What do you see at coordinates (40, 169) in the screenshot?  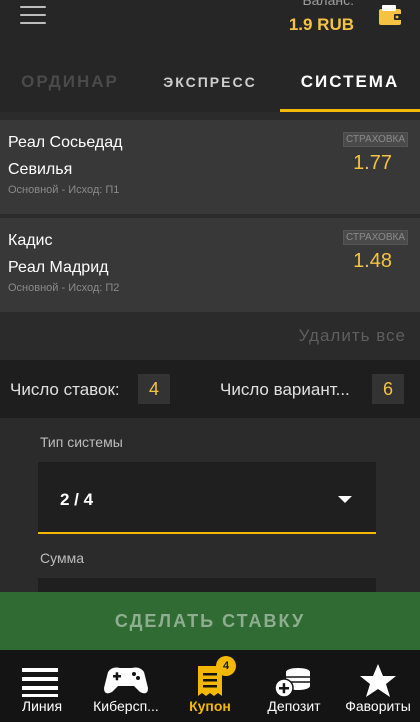 I see `bet-team-away: Севилья` at bounding box center [40, 169].